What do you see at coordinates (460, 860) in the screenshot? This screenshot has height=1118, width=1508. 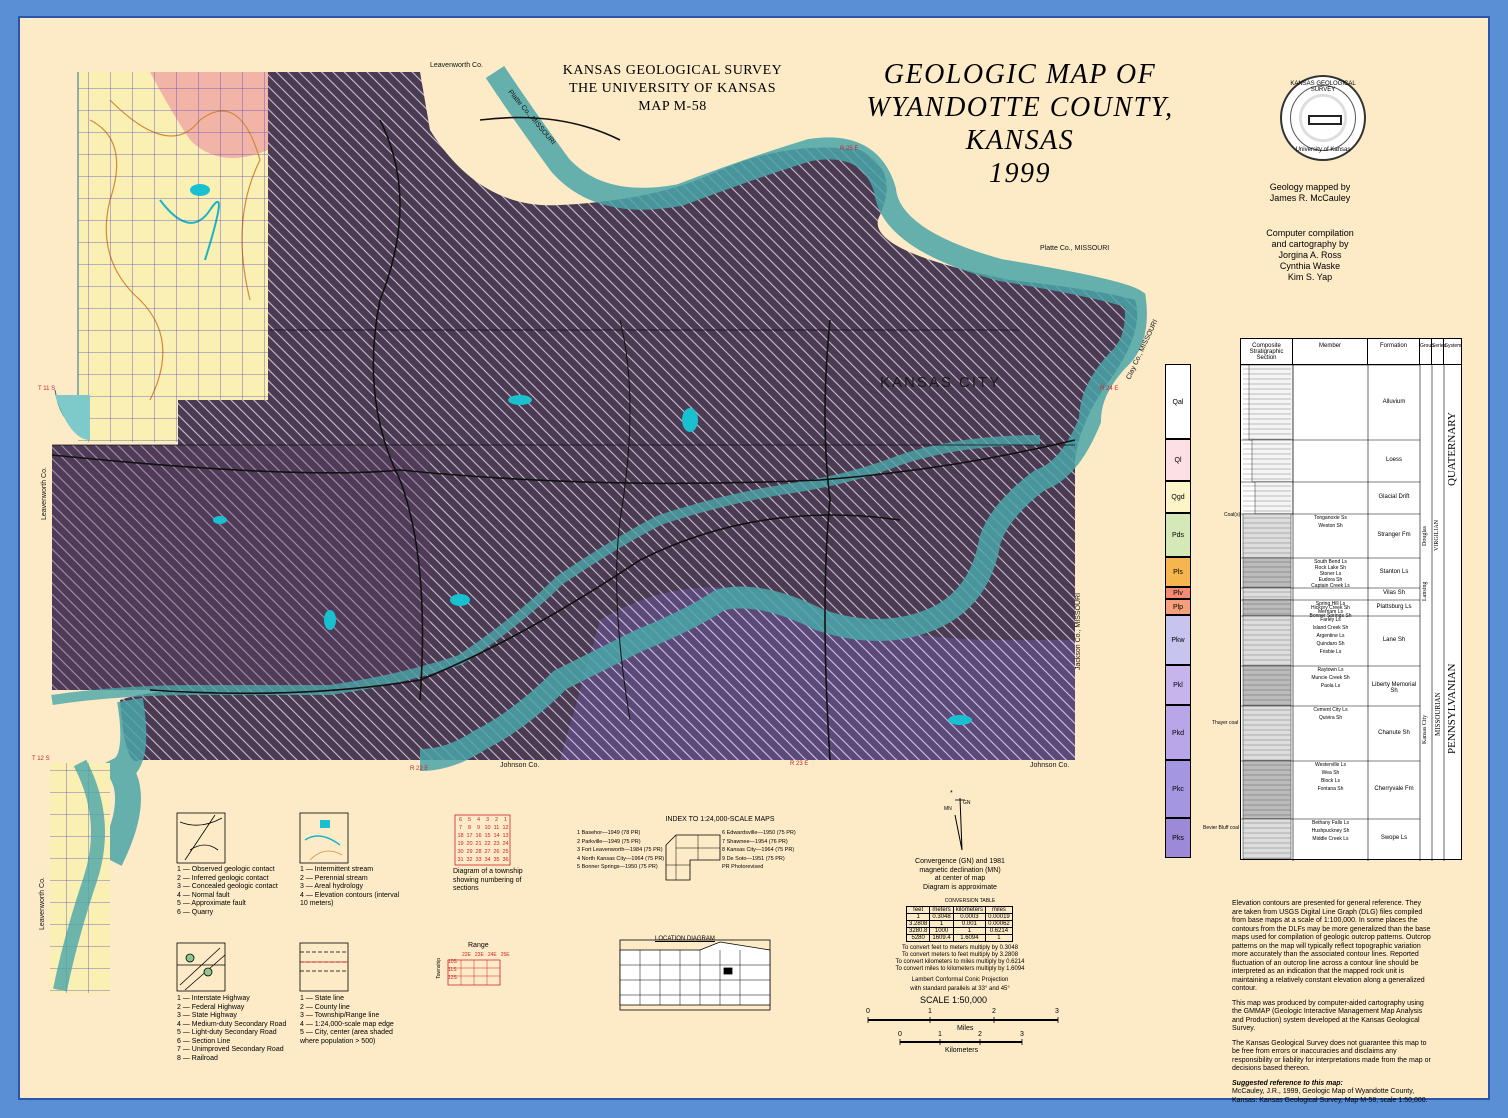 I see `section-number: 31` at bounding box center [460, 860].